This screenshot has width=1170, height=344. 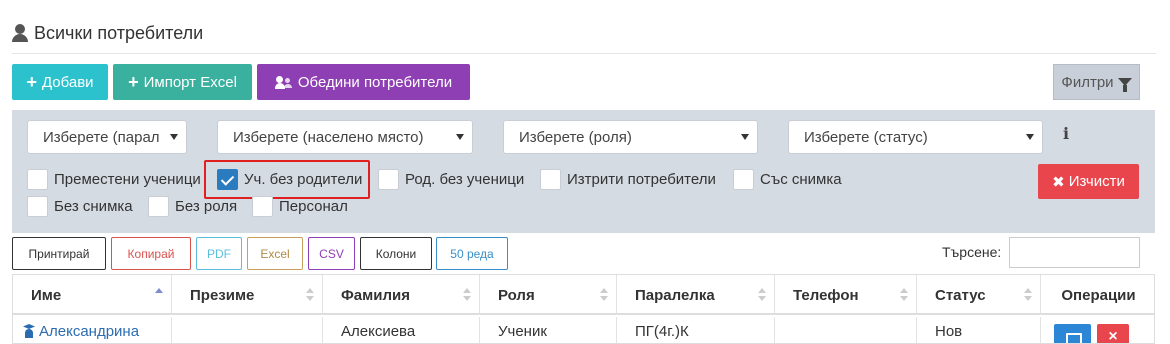 I want to click on excel-button: Excel, so click(x=275, y=253).